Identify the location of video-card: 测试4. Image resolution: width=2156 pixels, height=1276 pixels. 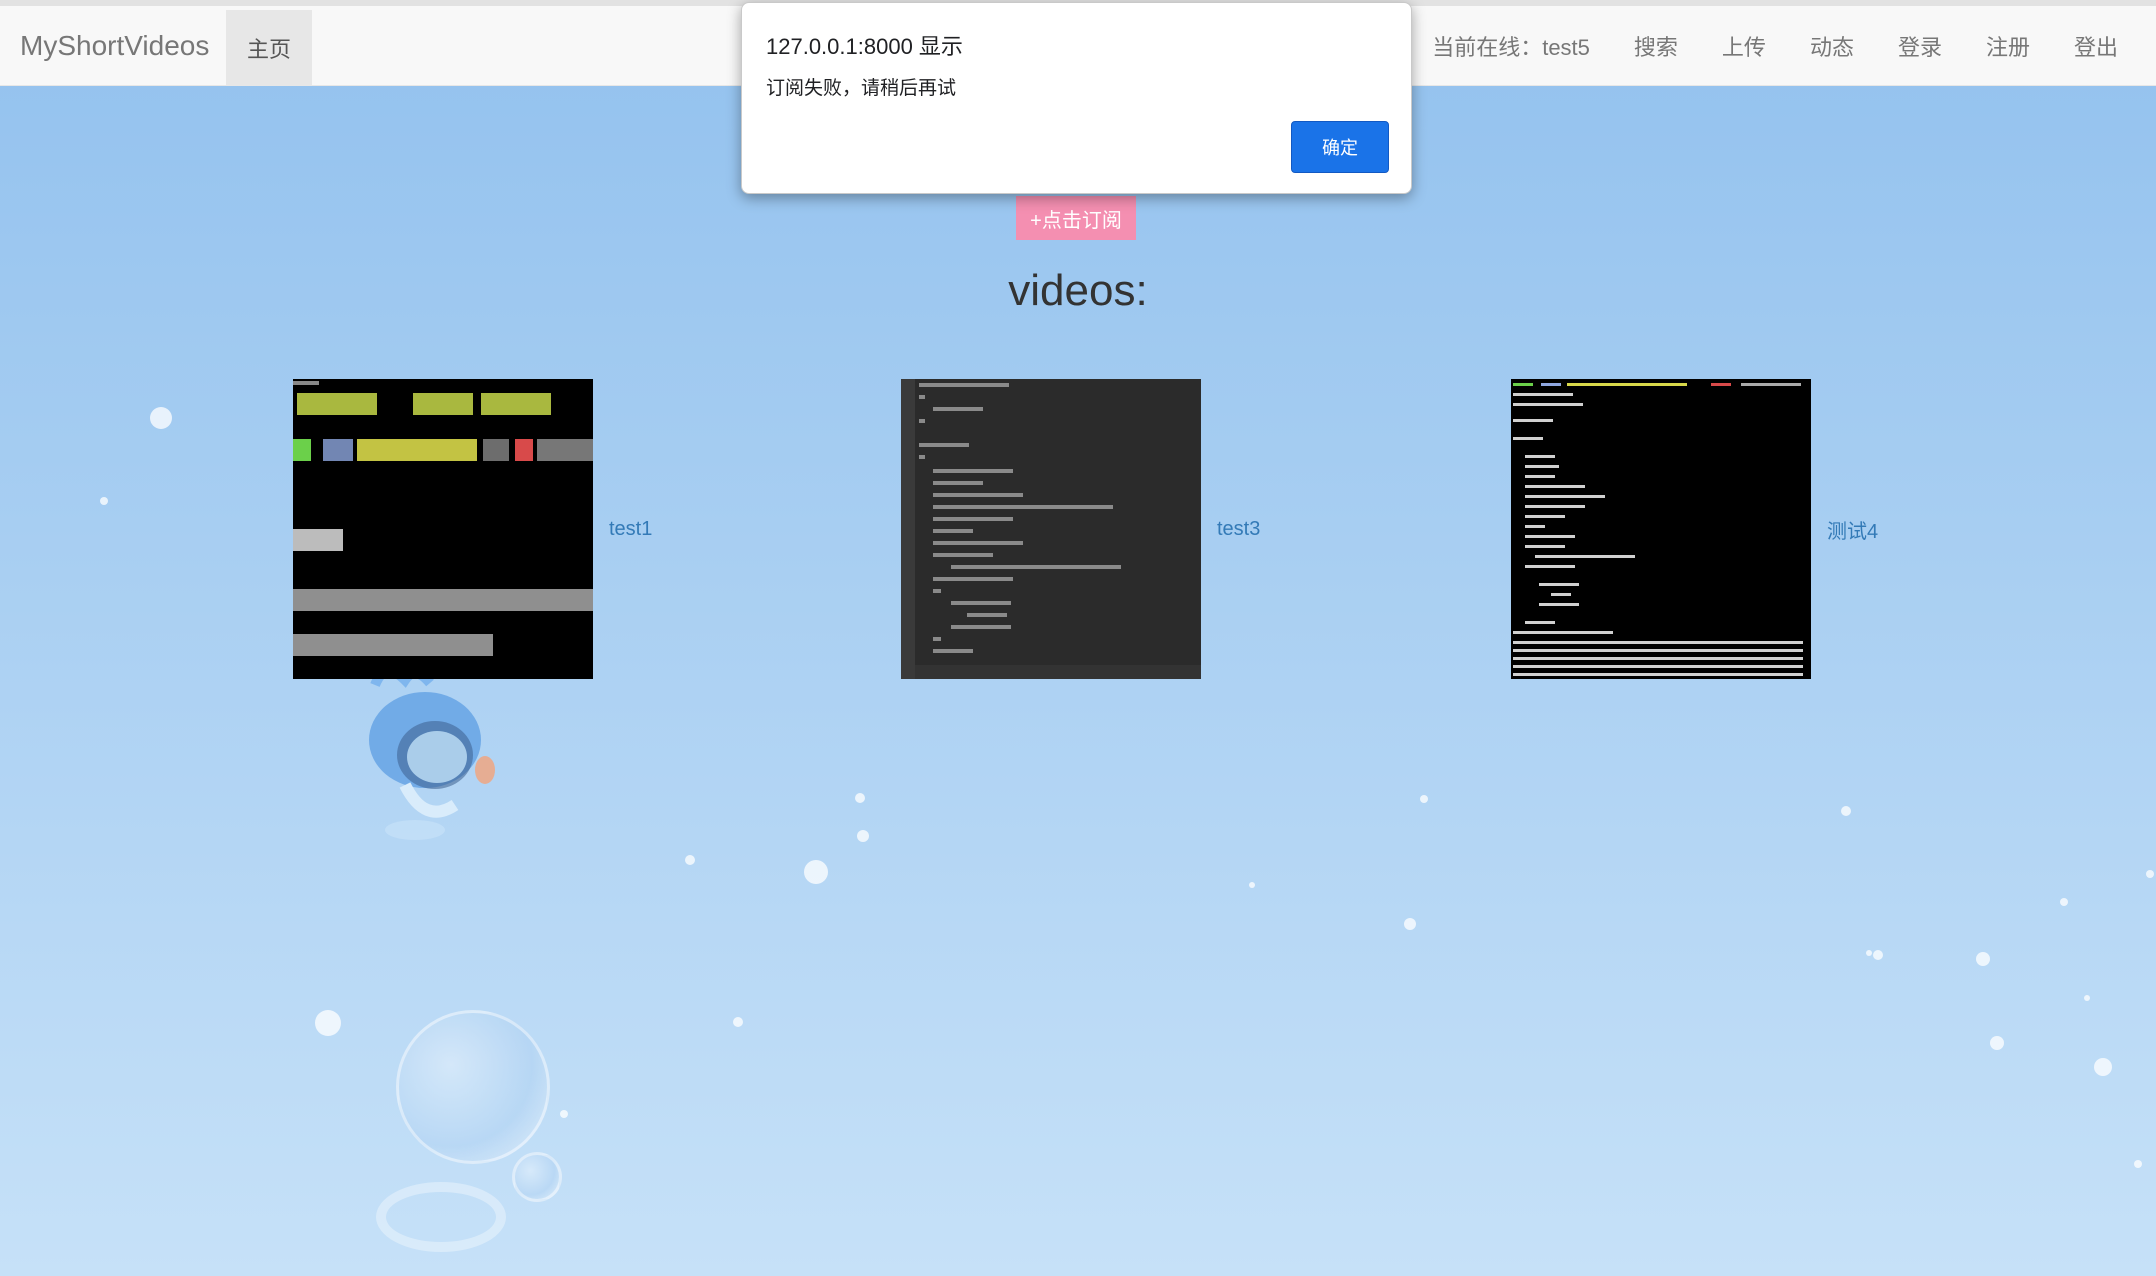
(1694, 529).